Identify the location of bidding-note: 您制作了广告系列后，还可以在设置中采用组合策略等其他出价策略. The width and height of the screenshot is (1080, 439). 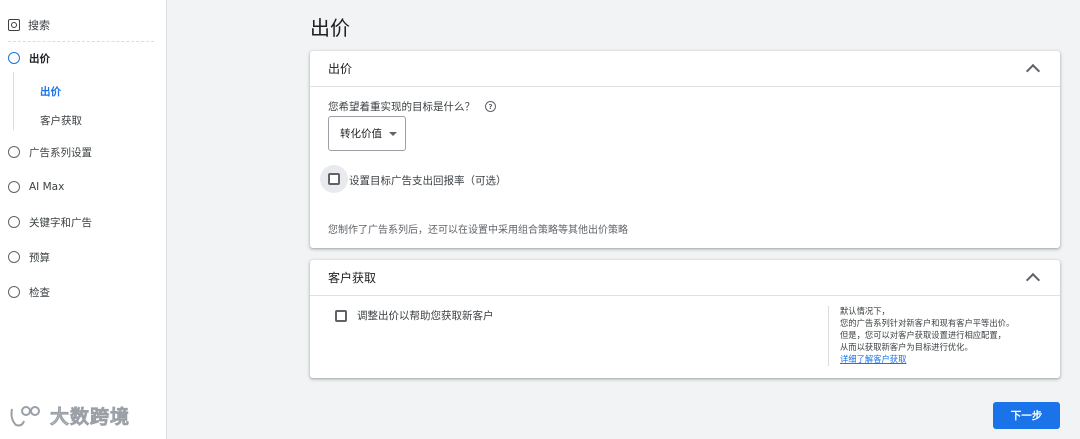
(478, 230).